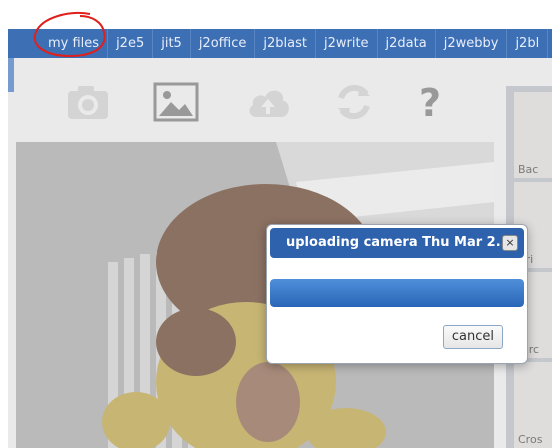  I want to click on dialog-titlebar: uploading camera Thu Mar 2... ×, so click(397, 243).